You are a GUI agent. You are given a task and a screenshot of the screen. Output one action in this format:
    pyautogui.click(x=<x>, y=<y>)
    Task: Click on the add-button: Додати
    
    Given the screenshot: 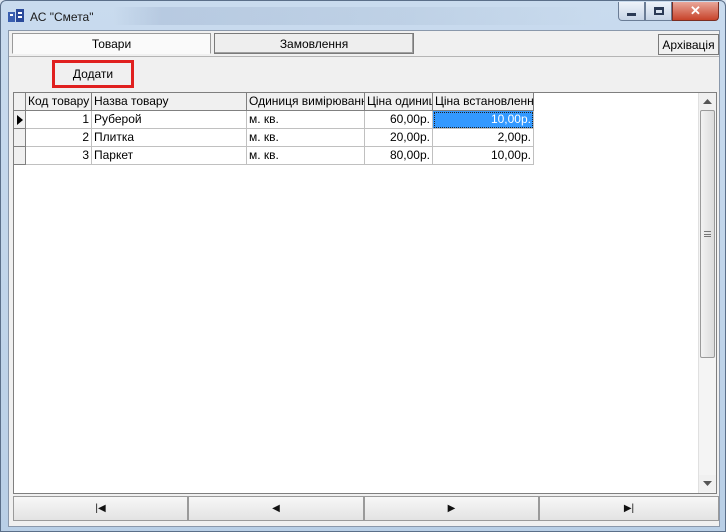 What is the action you would take?
    pyautogui.click(x=93, y=74)
    